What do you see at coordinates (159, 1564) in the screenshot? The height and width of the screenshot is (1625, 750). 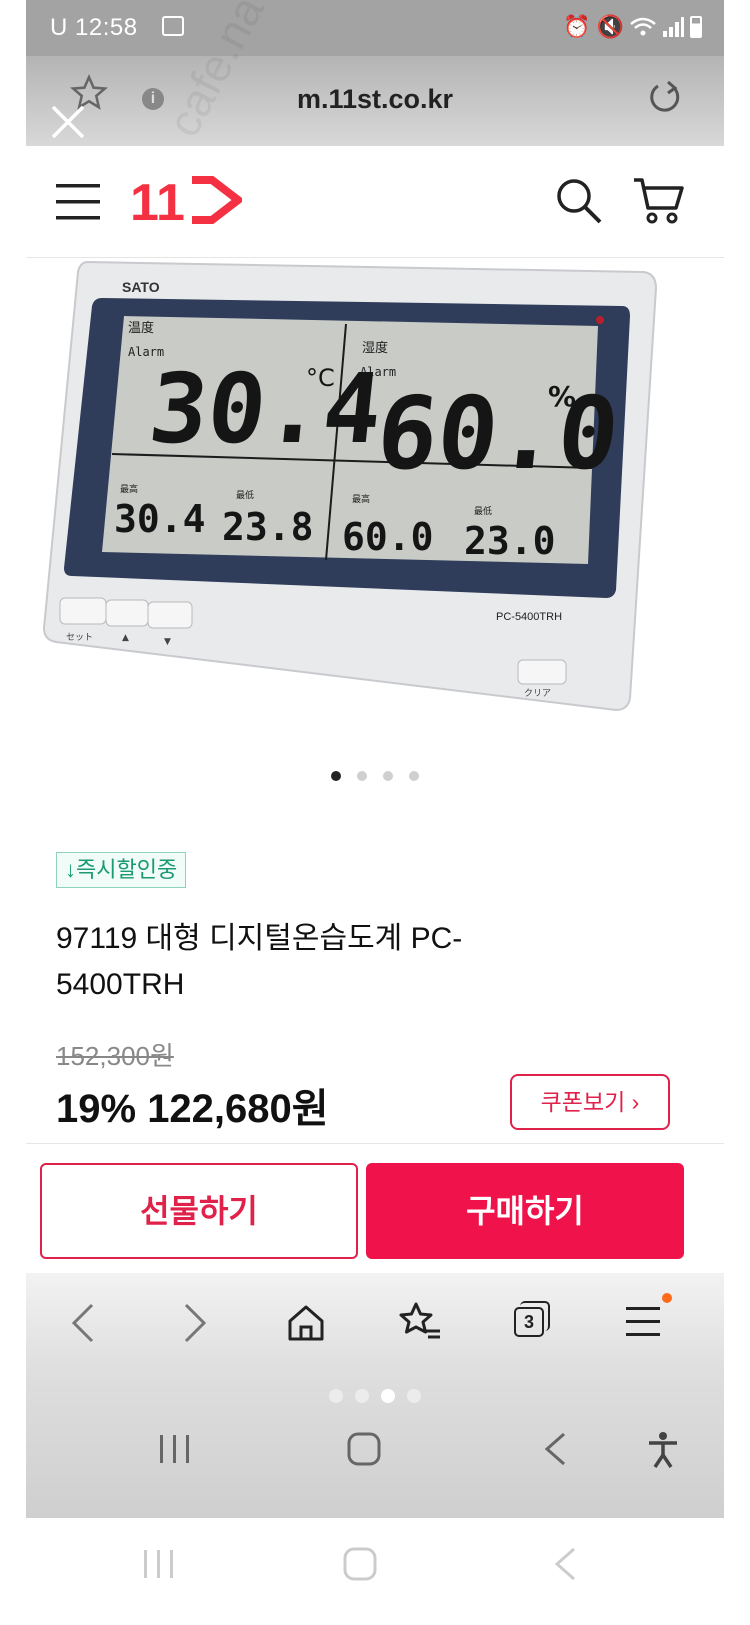 I see `outer-recent-apps-icon` at bounding box center [159, 1564].